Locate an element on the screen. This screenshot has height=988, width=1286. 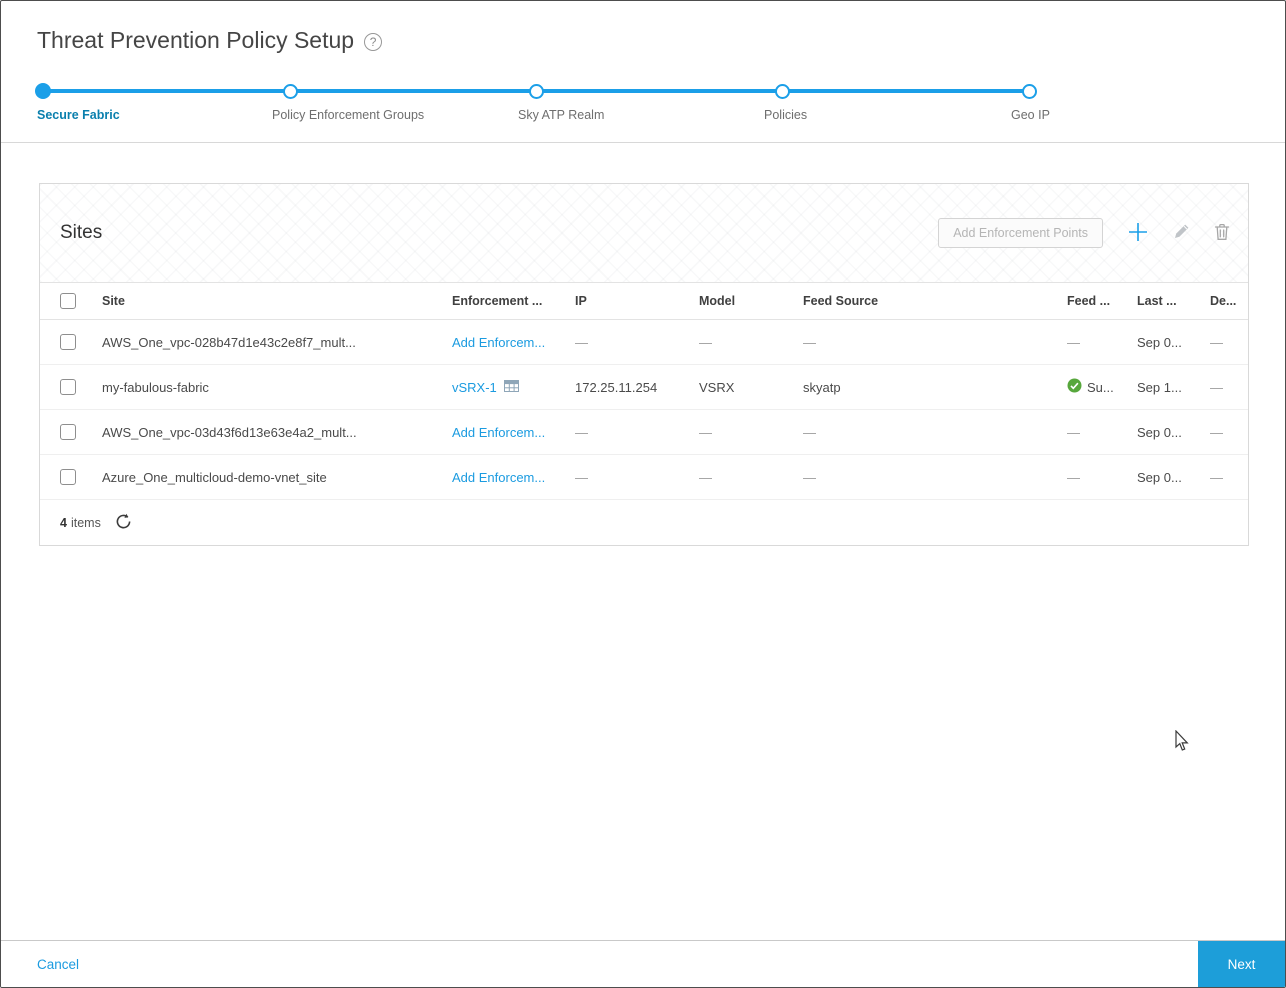
plus-icon is located at coordinates (1138, 233).